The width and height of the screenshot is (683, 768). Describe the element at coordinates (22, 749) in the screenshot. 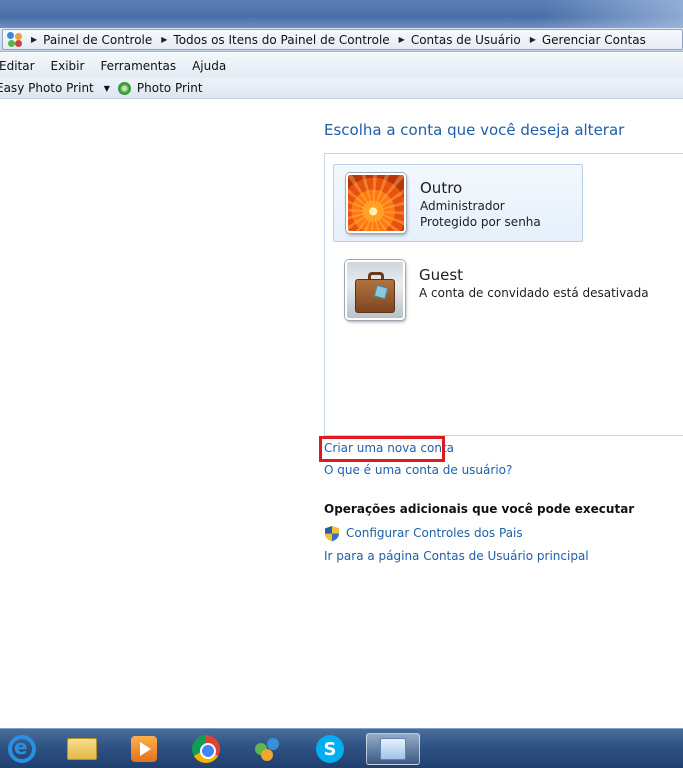

I see `internet-explorer-icon` at that location.